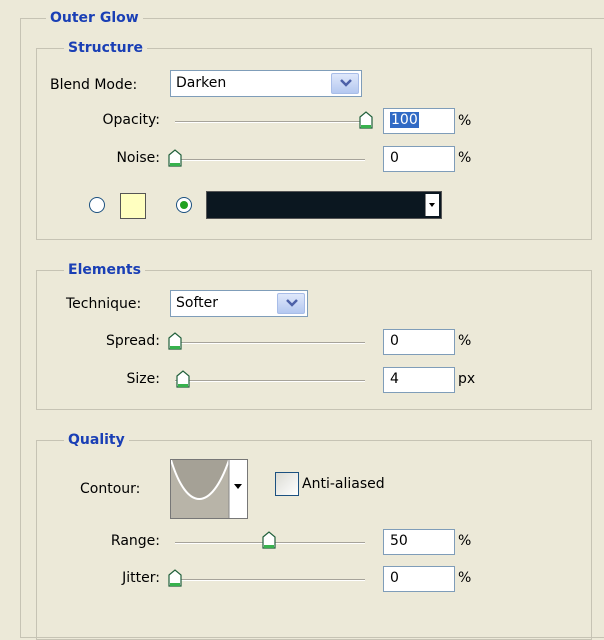  I want to click on technique-select: Softer, so click(239, 303).